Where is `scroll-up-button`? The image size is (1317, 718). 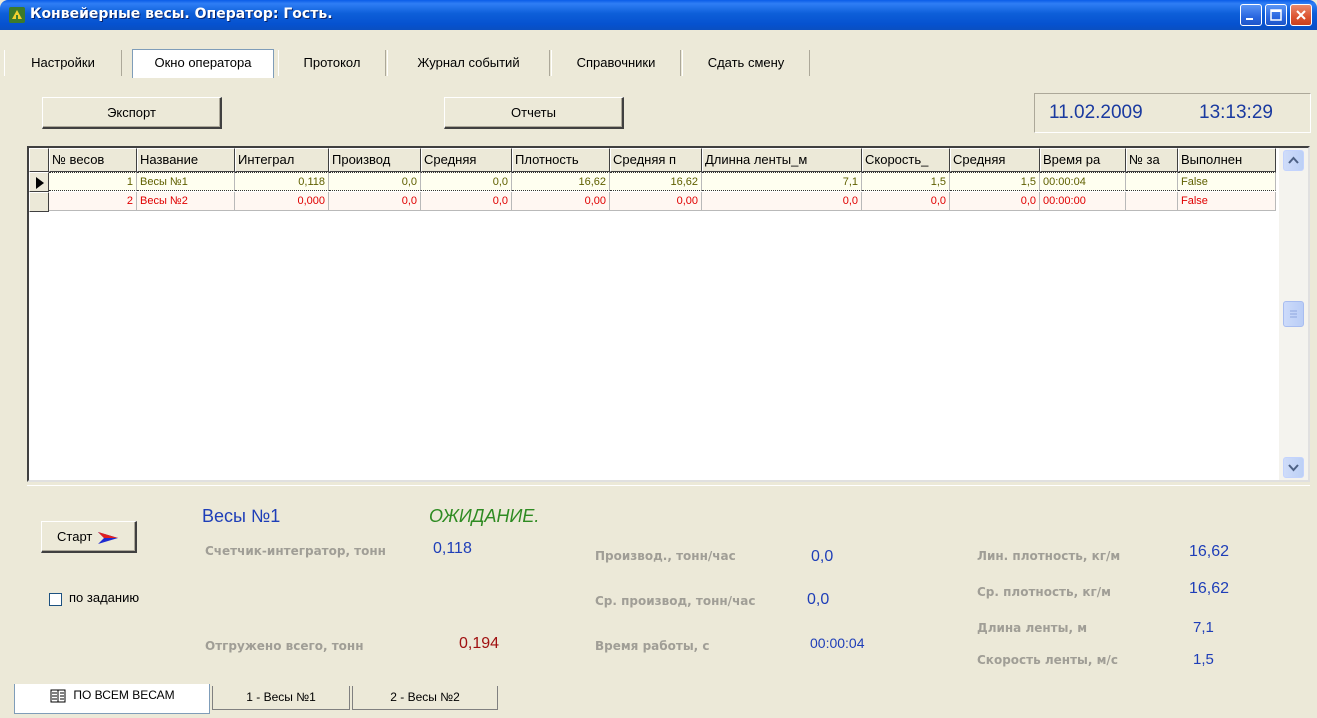
scroll-up-button is located at coordinates (1293, 160).